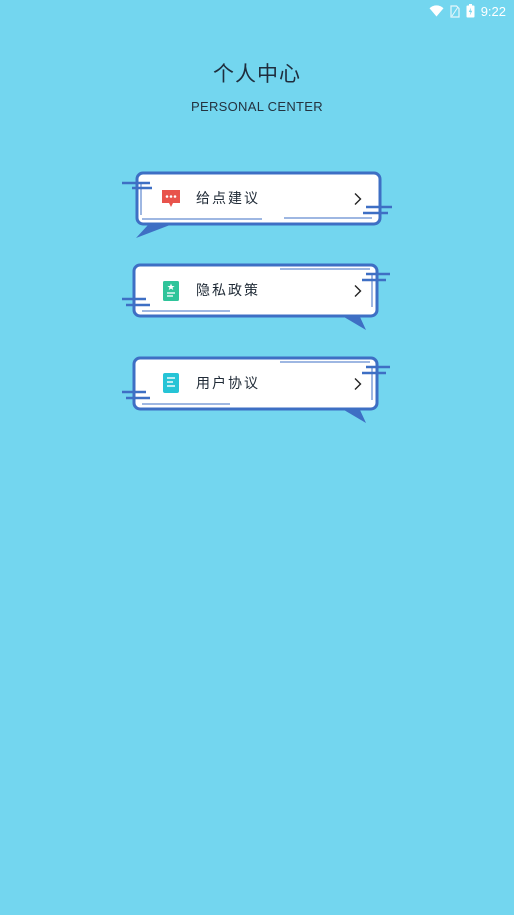 The height and width of the screenshot is (915, 514). What do you see at coordinates (228, 291) in the screenshot?
I see `menu-item-label: 隐私政策` at bounding box center [228, 291].